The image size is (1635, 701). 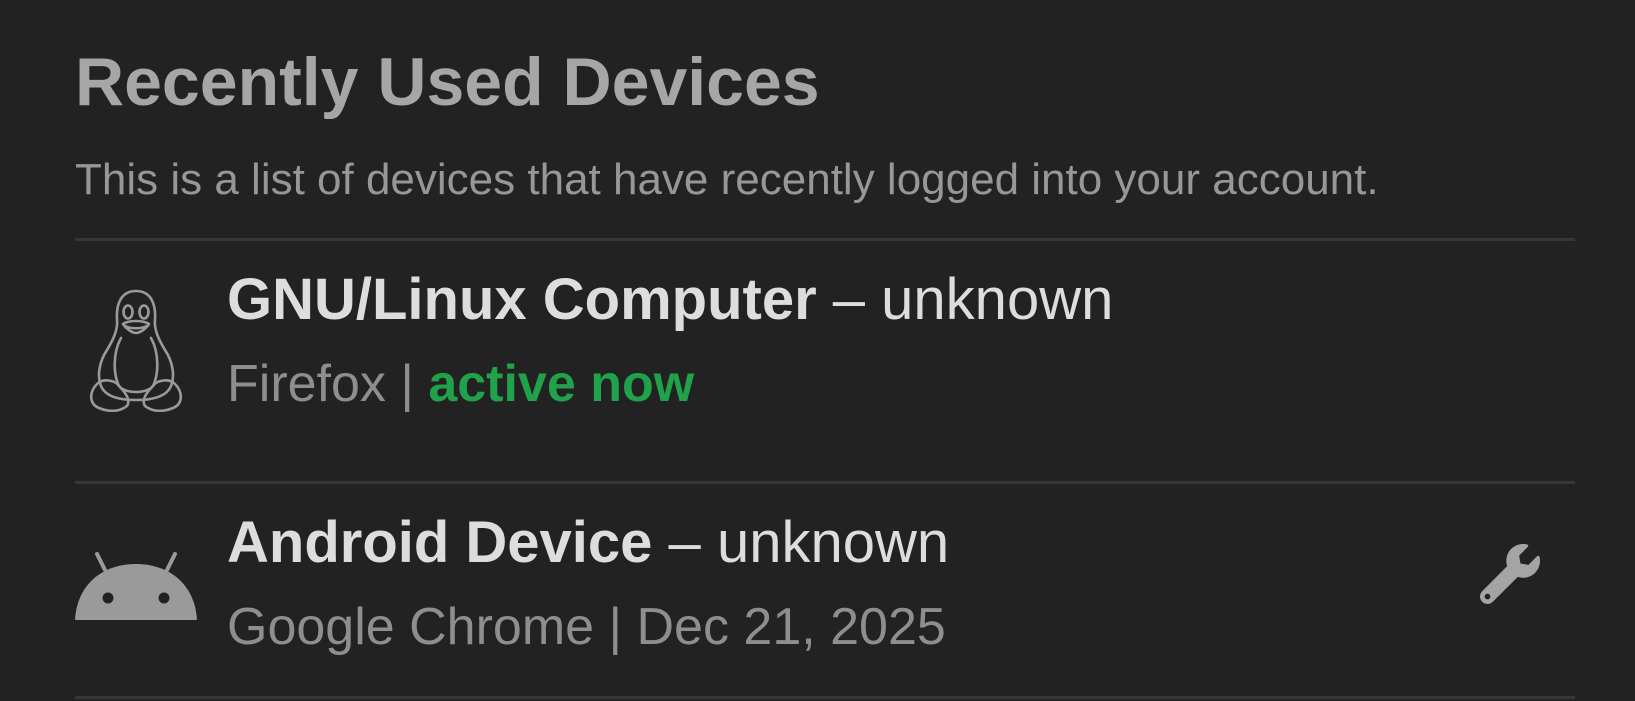 I want to click on device-browser: Firefox, so click(x=306, y=384).